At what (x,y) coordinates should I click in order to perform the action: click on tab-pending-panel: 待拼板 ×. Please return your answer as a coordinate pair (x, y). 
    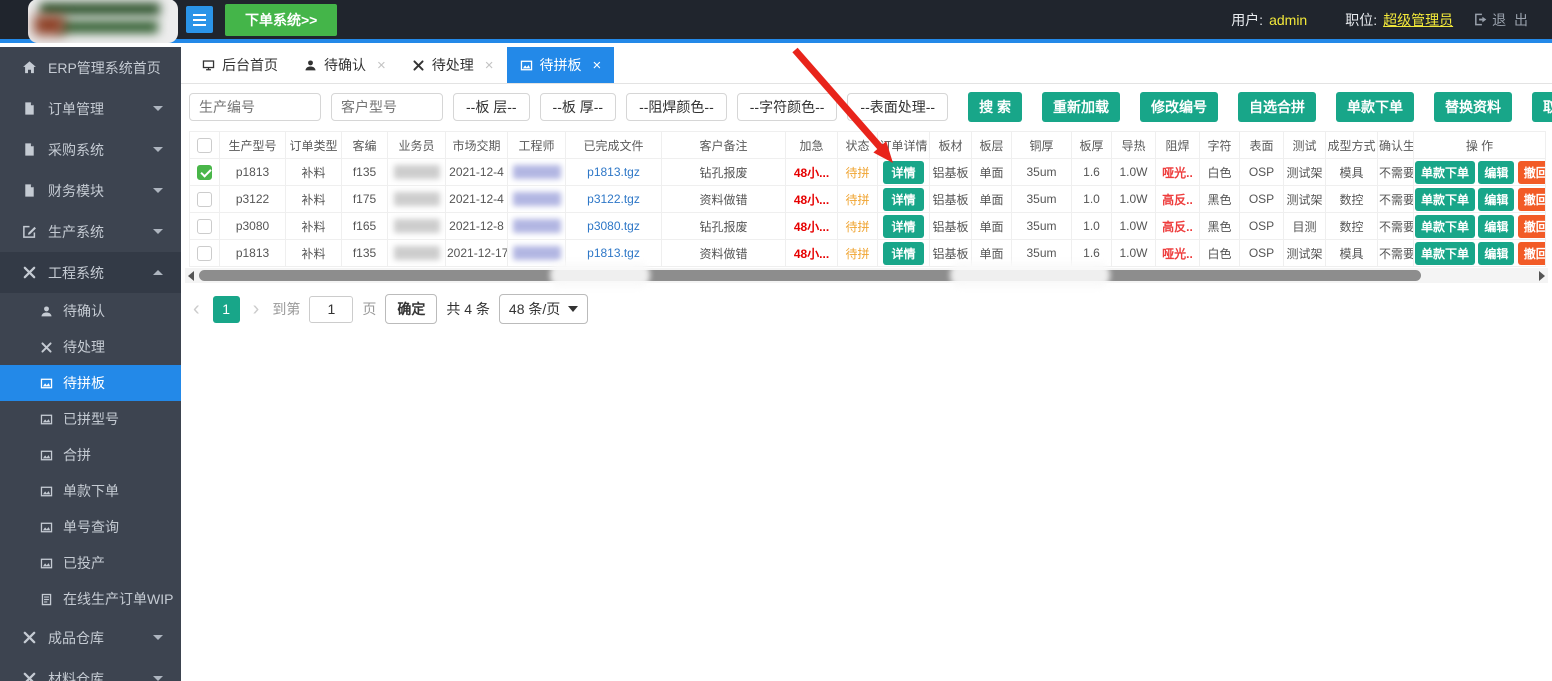
    Looking at the image, I should click on (560, 65).